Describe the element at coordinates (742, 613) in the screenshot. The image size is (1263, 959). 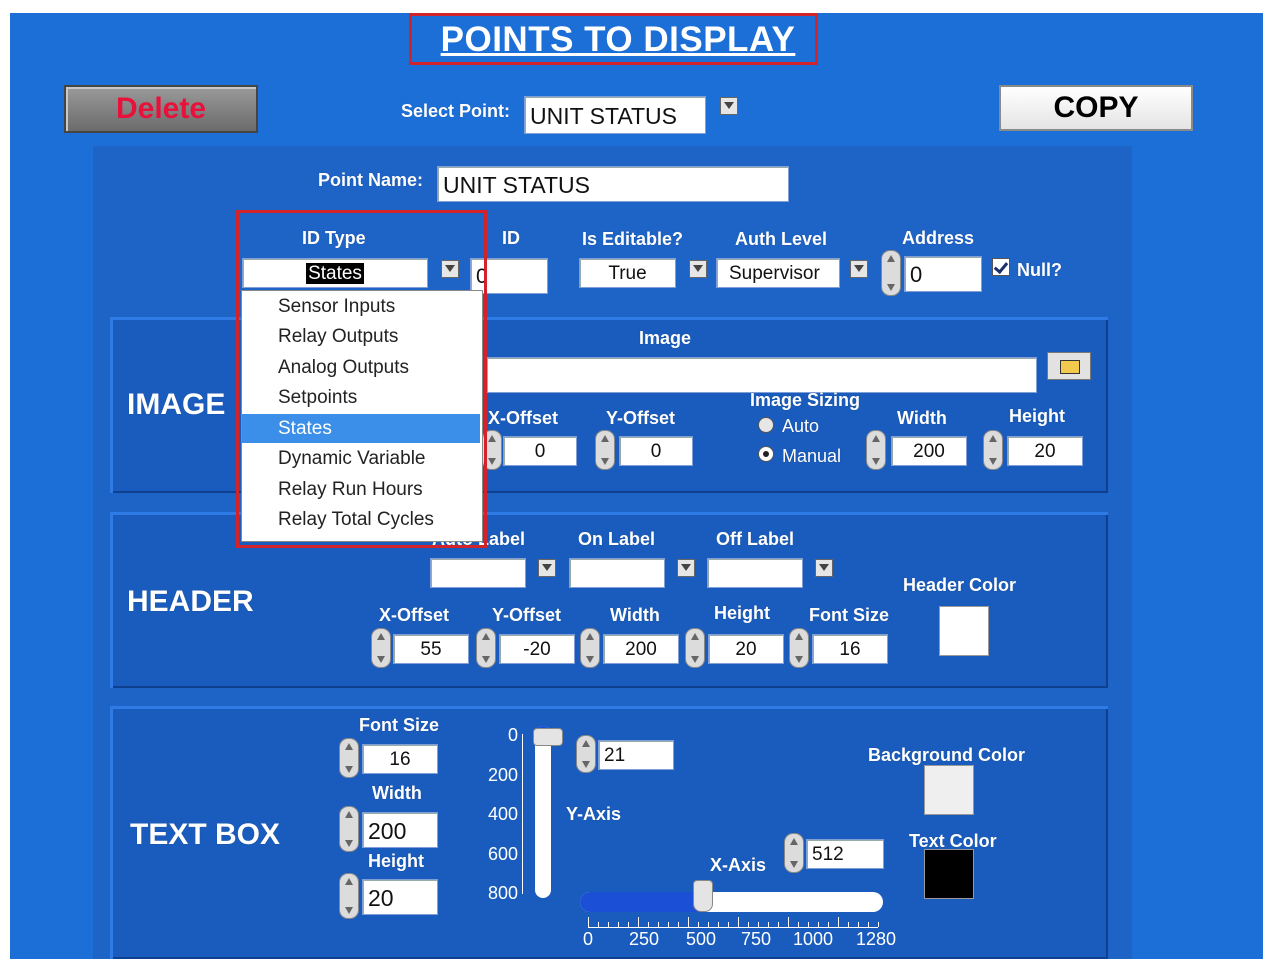
I see `header-height-label: Height` at that location.